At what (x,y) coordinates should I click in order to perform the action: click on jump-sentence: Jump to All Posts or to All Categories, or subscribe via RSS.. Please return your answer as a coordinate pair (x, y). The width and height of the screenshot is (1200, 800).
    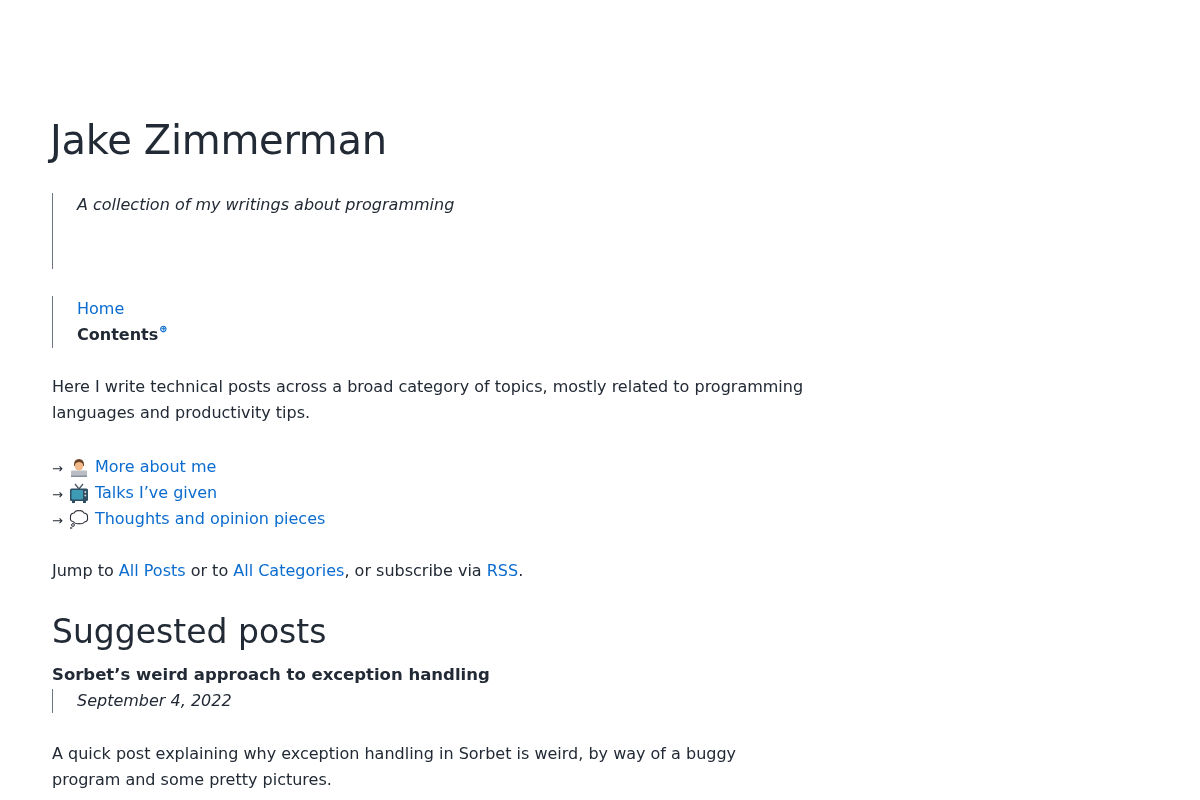
    Looking at the image, I should click on (288, 571).